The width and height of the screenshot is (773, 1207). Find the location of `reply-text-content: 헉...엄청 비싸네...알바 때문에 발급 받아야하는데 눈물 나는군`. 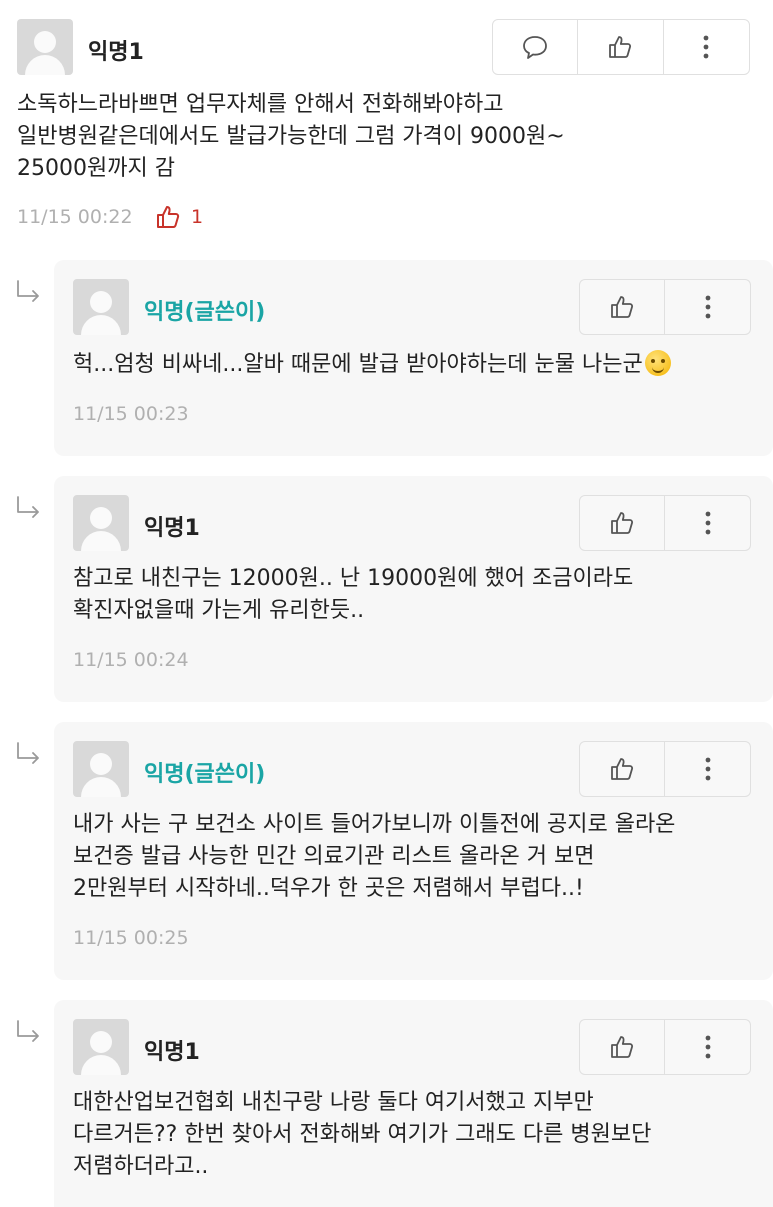

reply-text-content: 헉...엄청 비싸네...알바 때문에 발급 받아야하는데 눈물 나는군 is located at coordinates (358, 364).